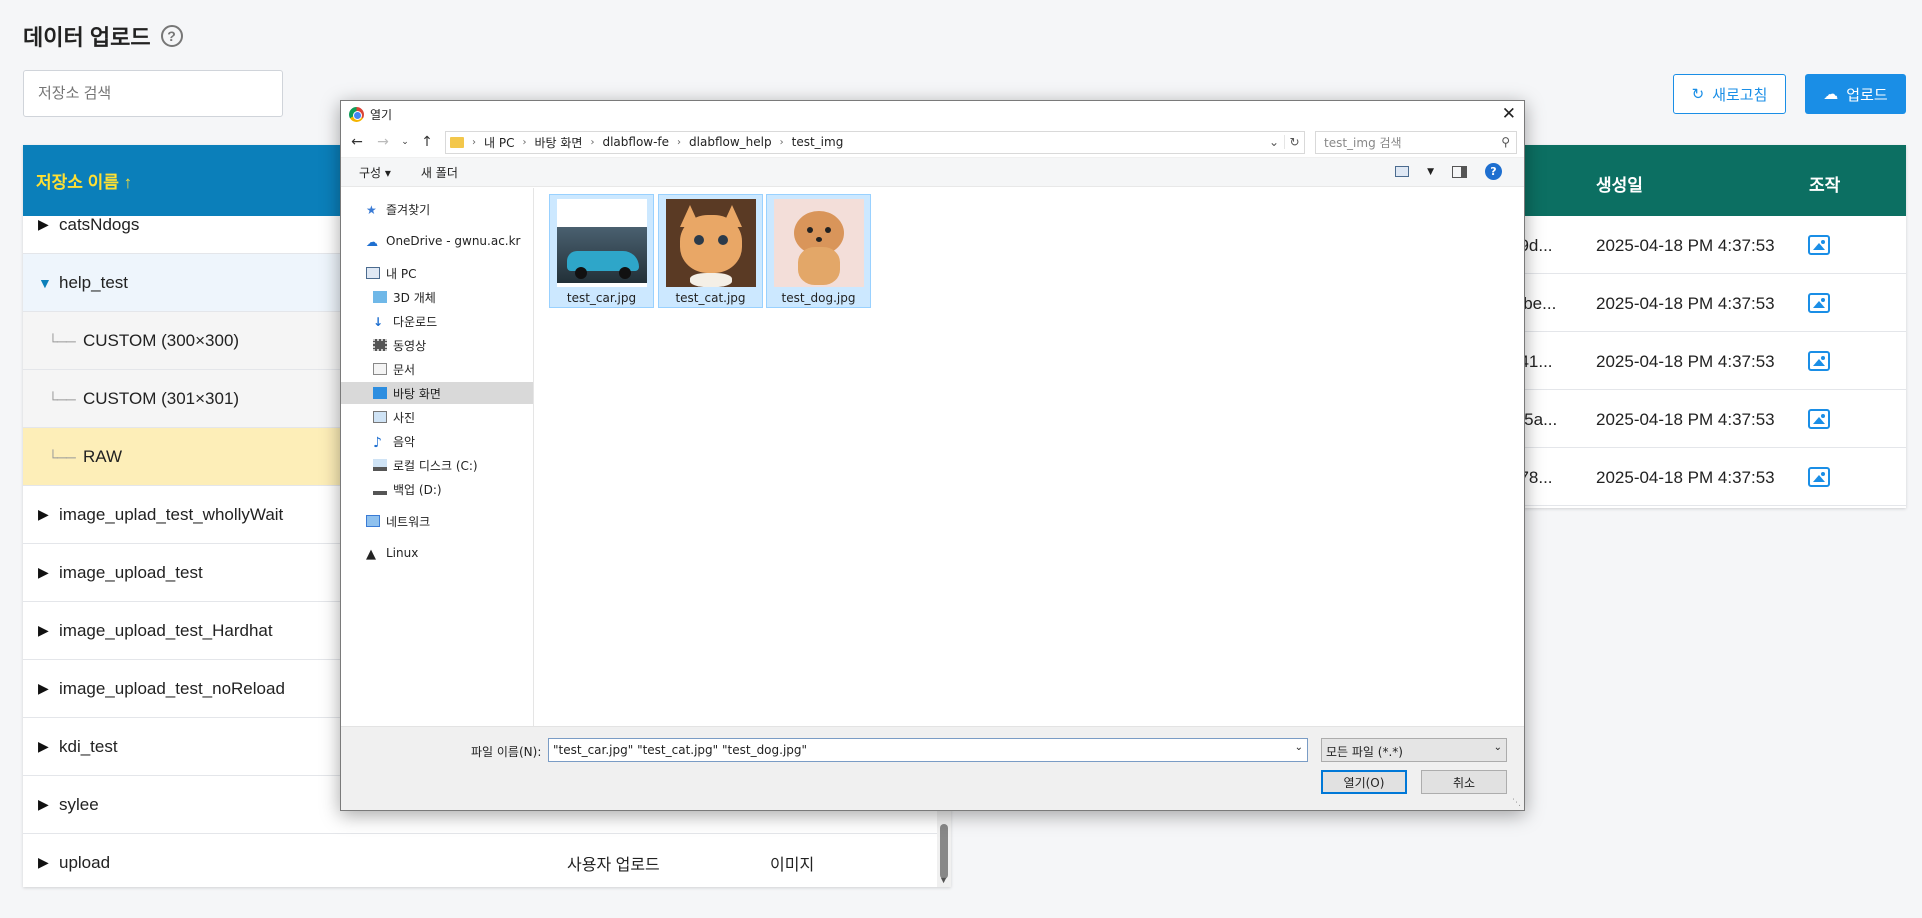  What do you see at coordinates (439, 172) in the screenshot?
I see `new-folder-button: 새 폴더` at bounding box center [439, 172].